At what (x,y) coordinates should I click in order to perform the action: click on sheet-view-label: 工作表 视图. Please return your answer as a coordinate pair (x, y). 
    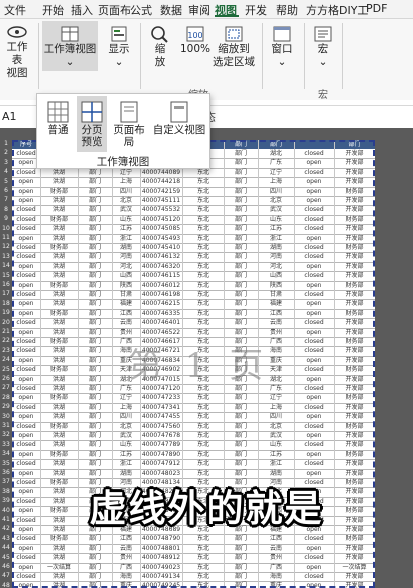
    Looking at the image, I should click on (17, 60).